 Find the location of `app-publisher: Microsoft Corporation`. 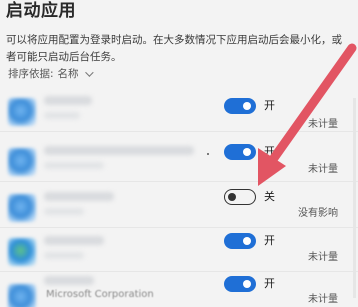

app-publisher: Microsoft Corporation is located at coordinates (100, 294).